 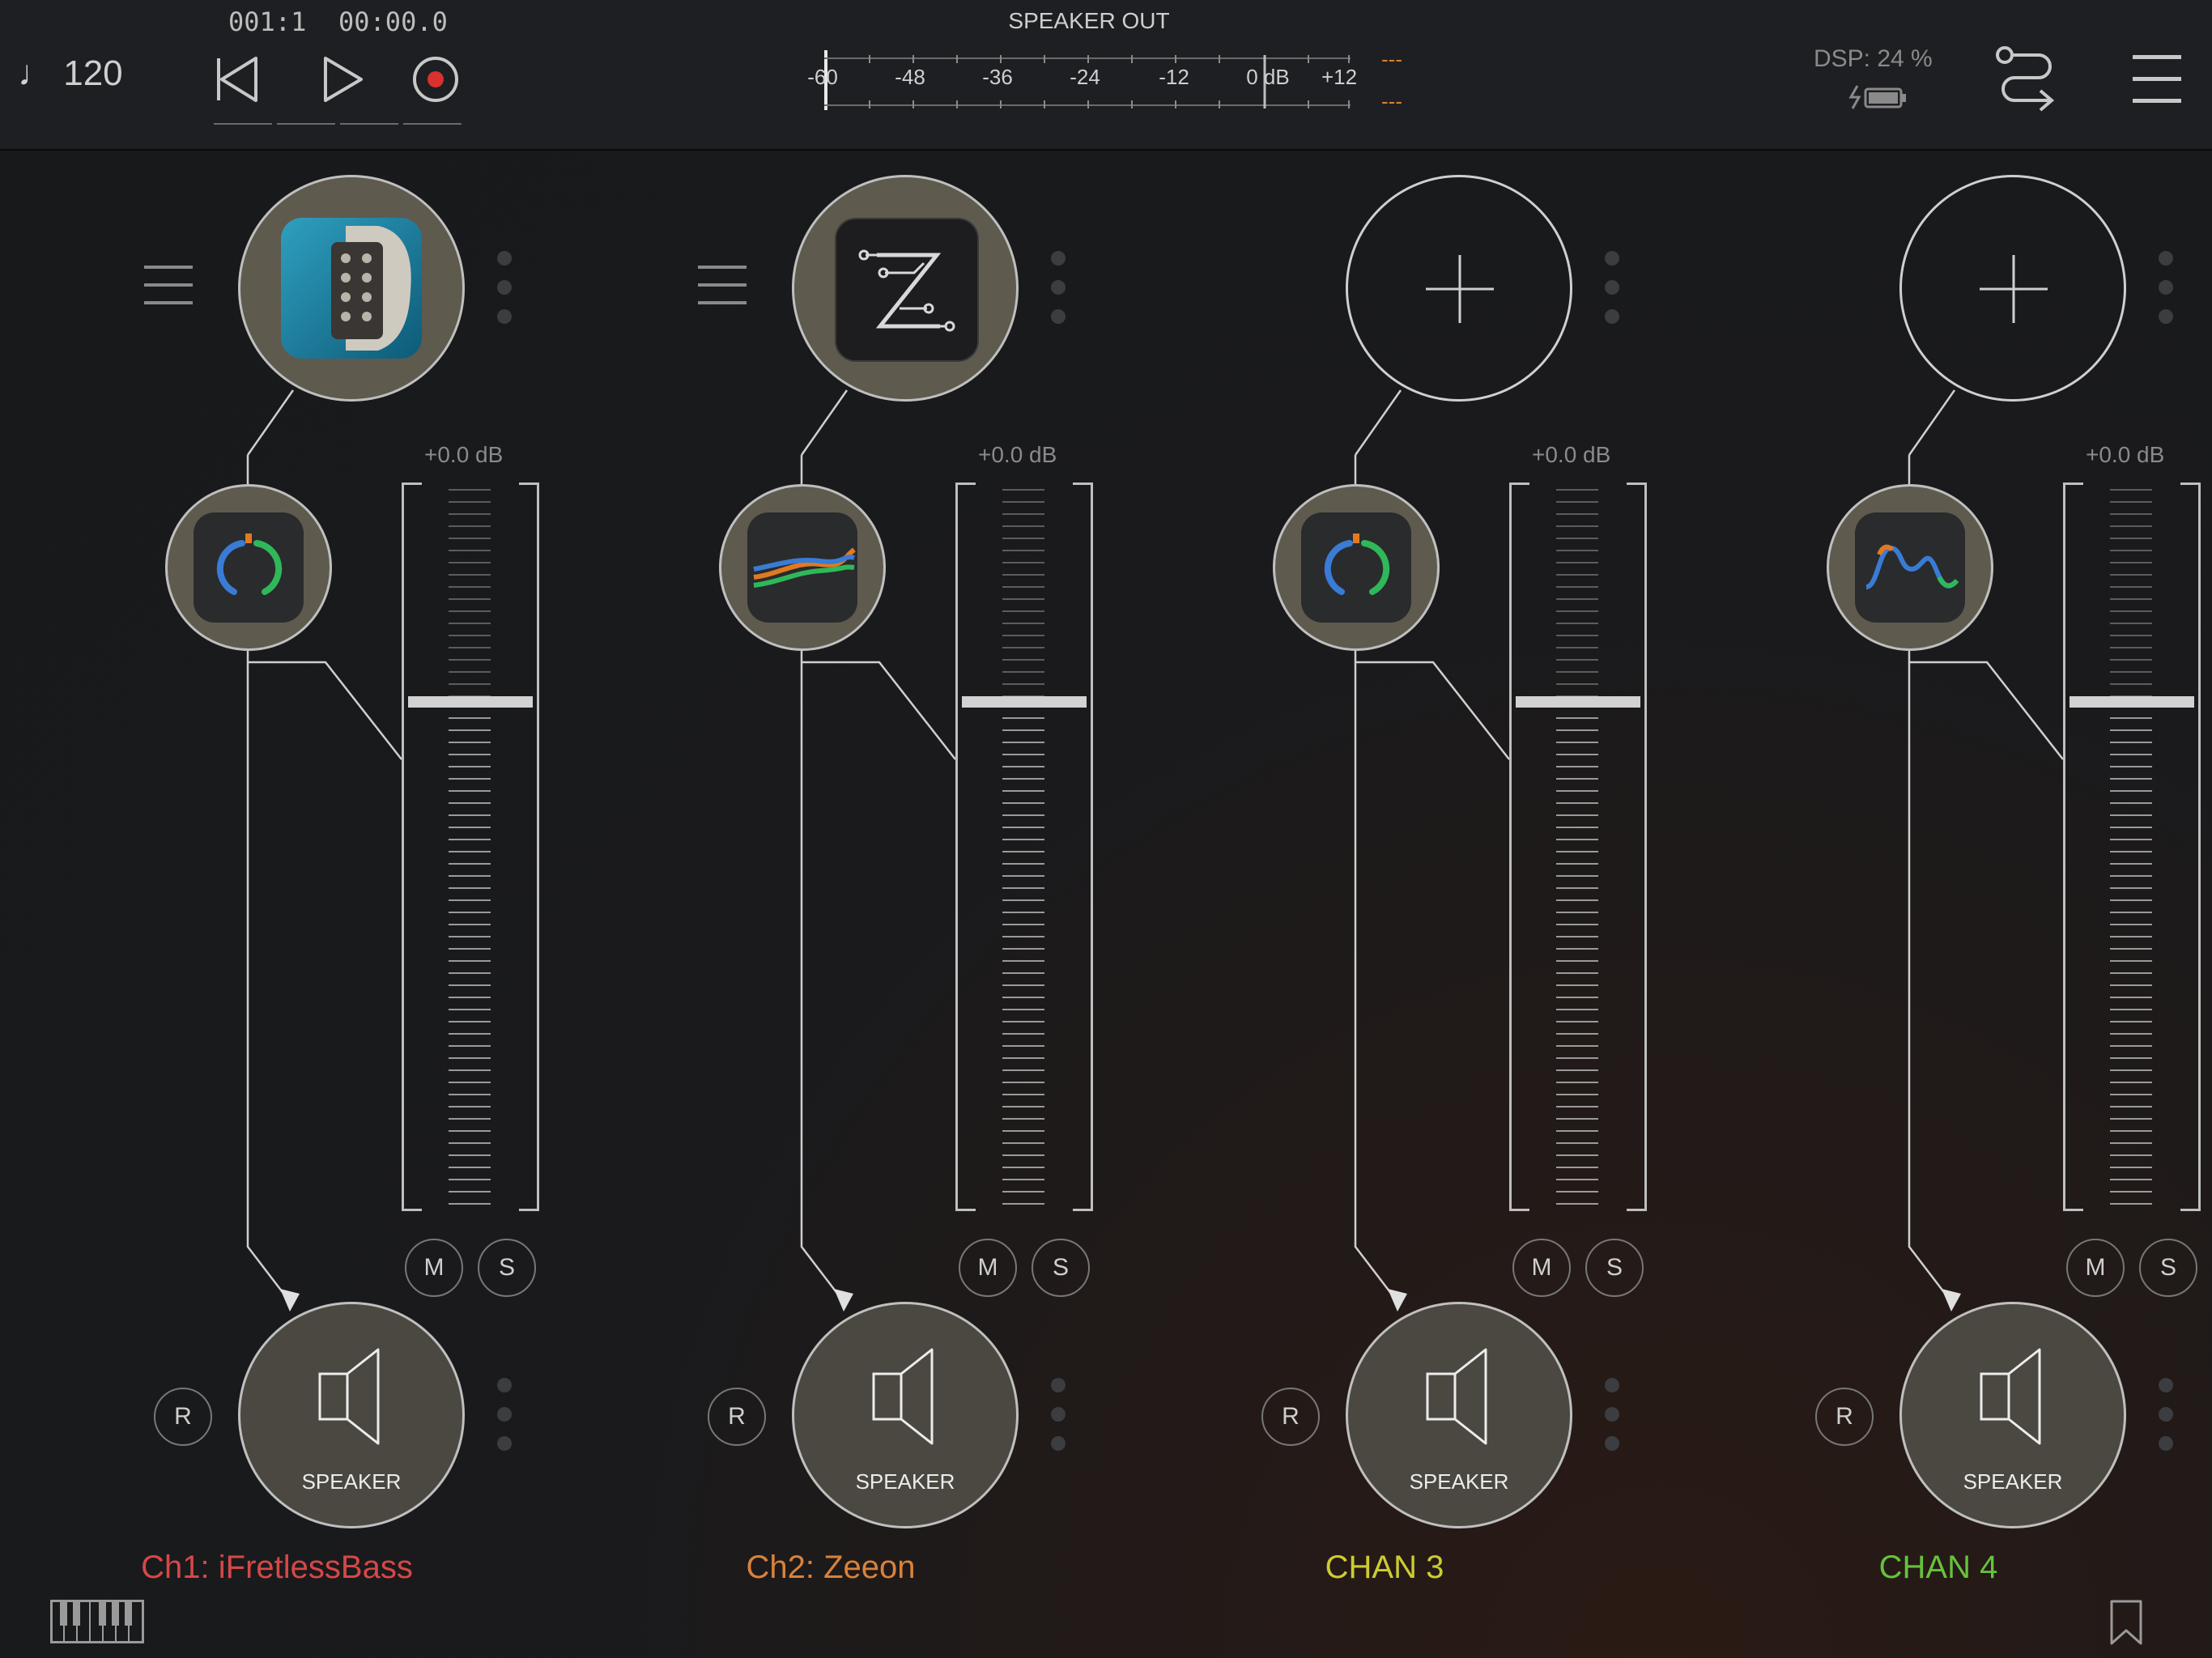 What do you see at coordinates (1385, 1568) in the screenshot?
I see `channel-name: CHAN 3` at bounding box center [1385, 1568].